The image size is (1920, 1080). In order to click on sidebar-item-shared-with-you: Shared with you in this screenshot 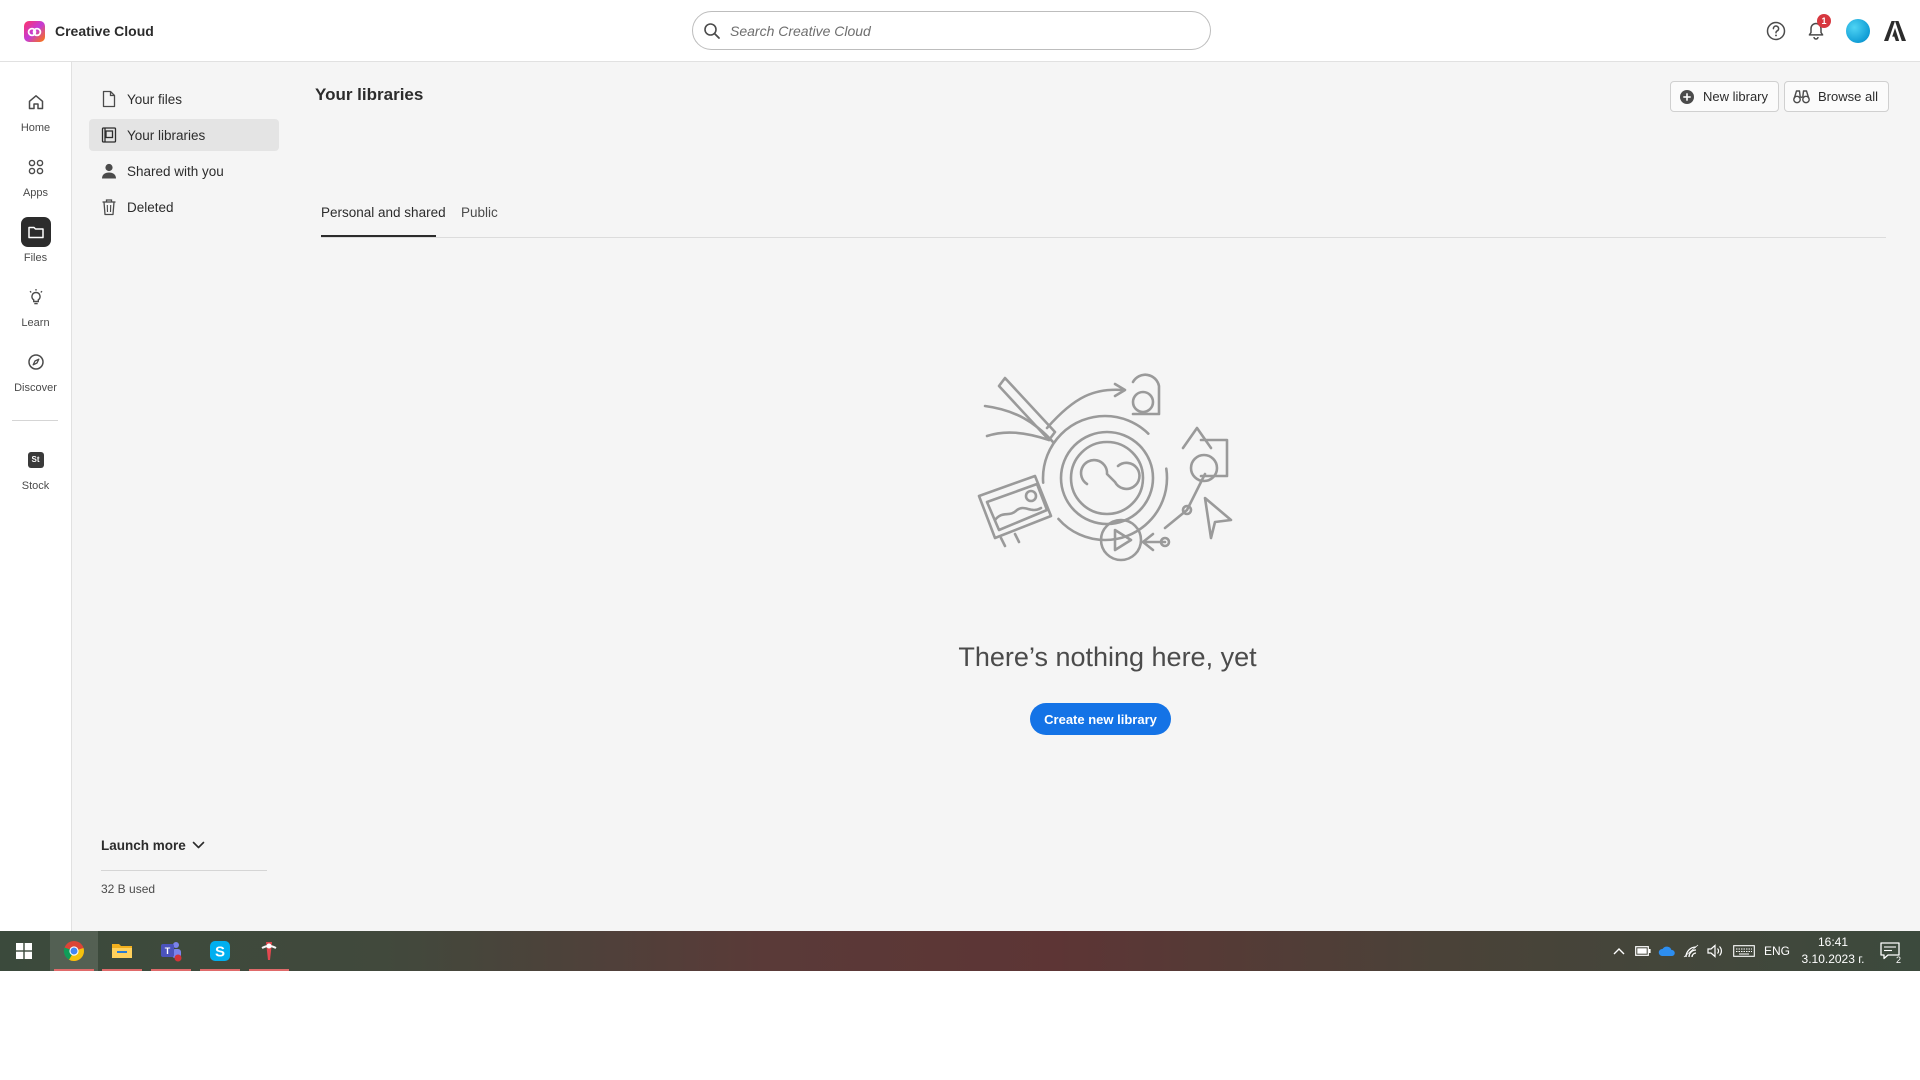, I will do `click(184, 171)`.